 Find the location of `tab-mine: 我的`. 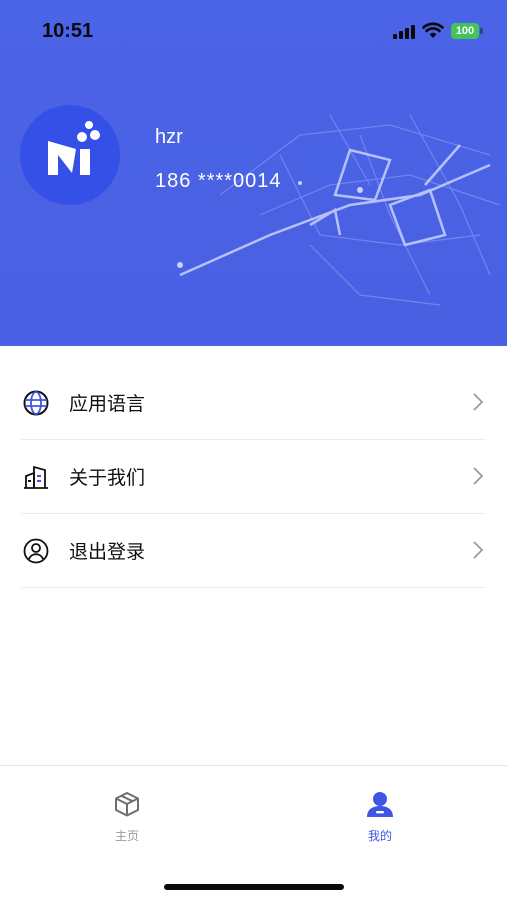

tab-mine: 我的 is located at coordinates (380, 817).